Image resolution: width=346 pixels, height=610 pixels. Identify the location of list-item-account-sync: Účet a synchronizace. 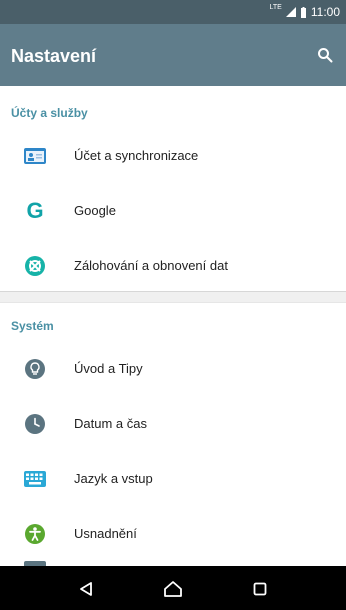
(173, 157).